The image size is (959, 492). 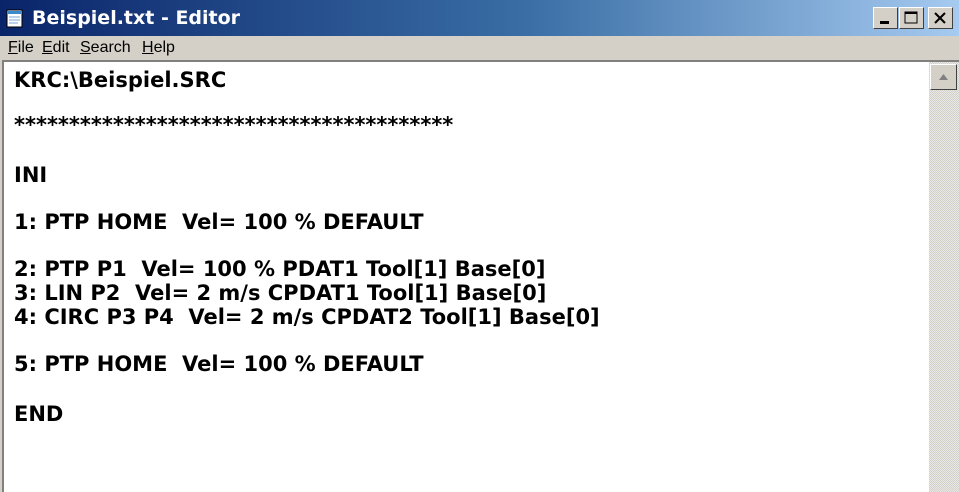 What do you see at coordinates (479, 18) in the screenshot?
I see `title-bar: Beispiel.txt - Editor` at bounding box center [479, 18].